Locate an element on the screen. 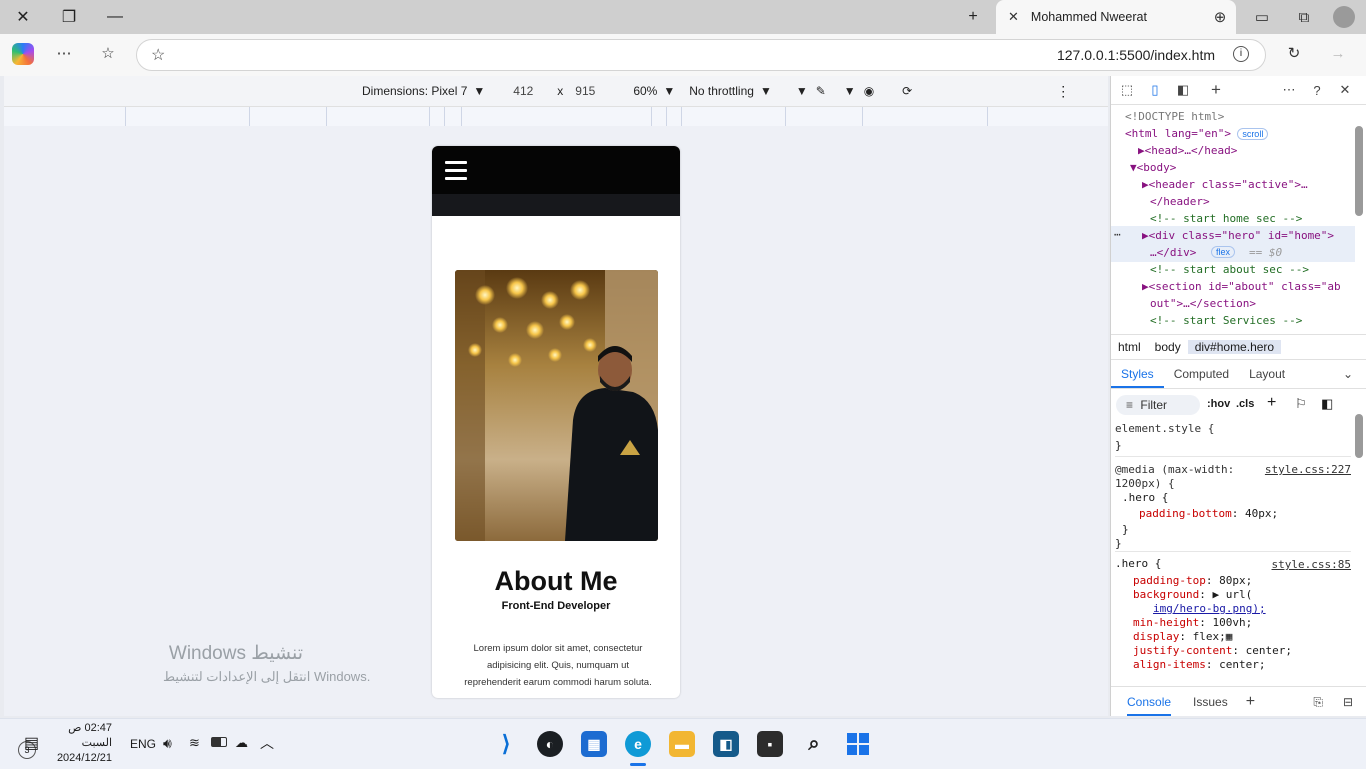 Image resolution: width=1366 pixels, height=769 pixels. styles-scrollbar is located at coordinates (1359, 537).